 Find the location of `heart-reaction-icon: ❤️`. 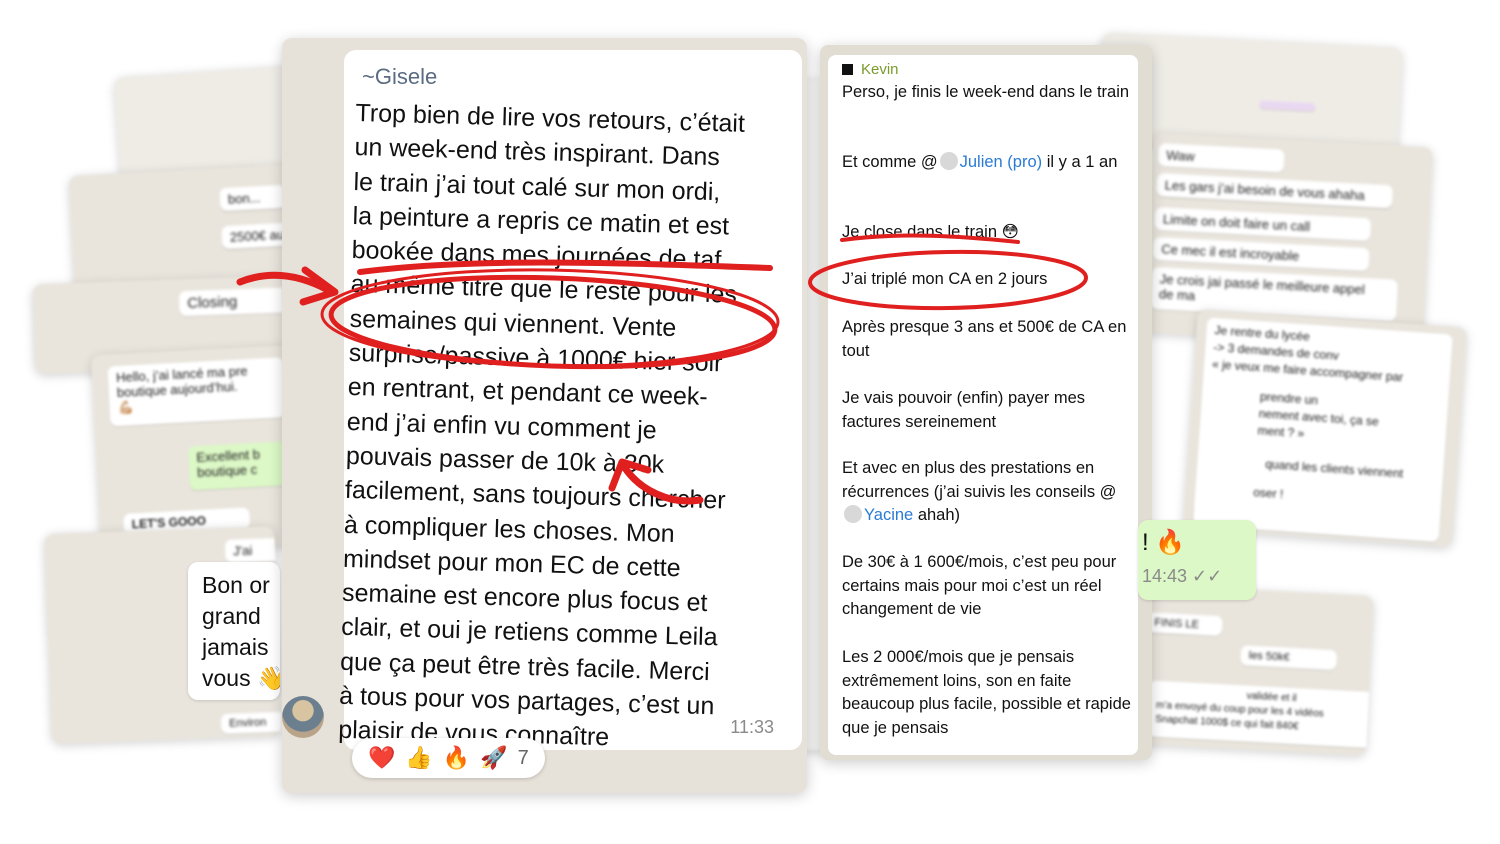

heart-reaction-icon: ❤️ is located at coordinates (381, 758).